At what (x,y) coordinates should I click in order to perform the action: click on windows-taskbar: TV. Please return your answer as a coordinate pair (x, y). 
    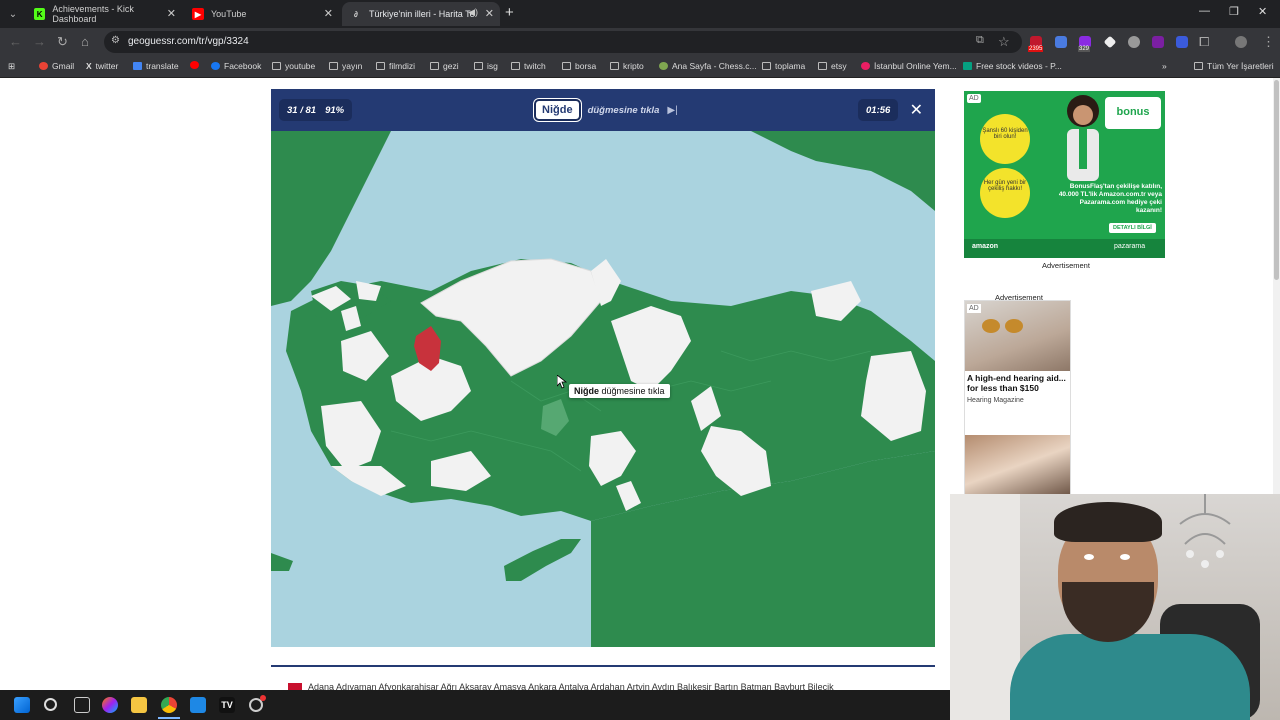
    Looking at the image, I should click on (475, 705).